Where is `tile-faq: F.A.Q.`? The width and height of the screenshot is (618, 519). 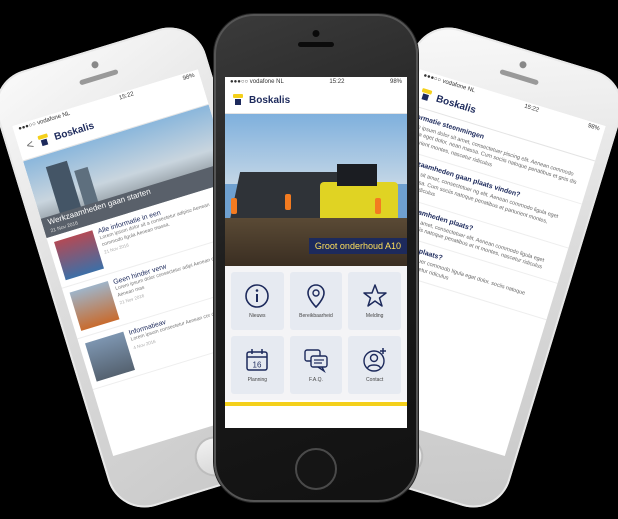
tile-faq: F.A.Q. is located at coordinates (316, 365).